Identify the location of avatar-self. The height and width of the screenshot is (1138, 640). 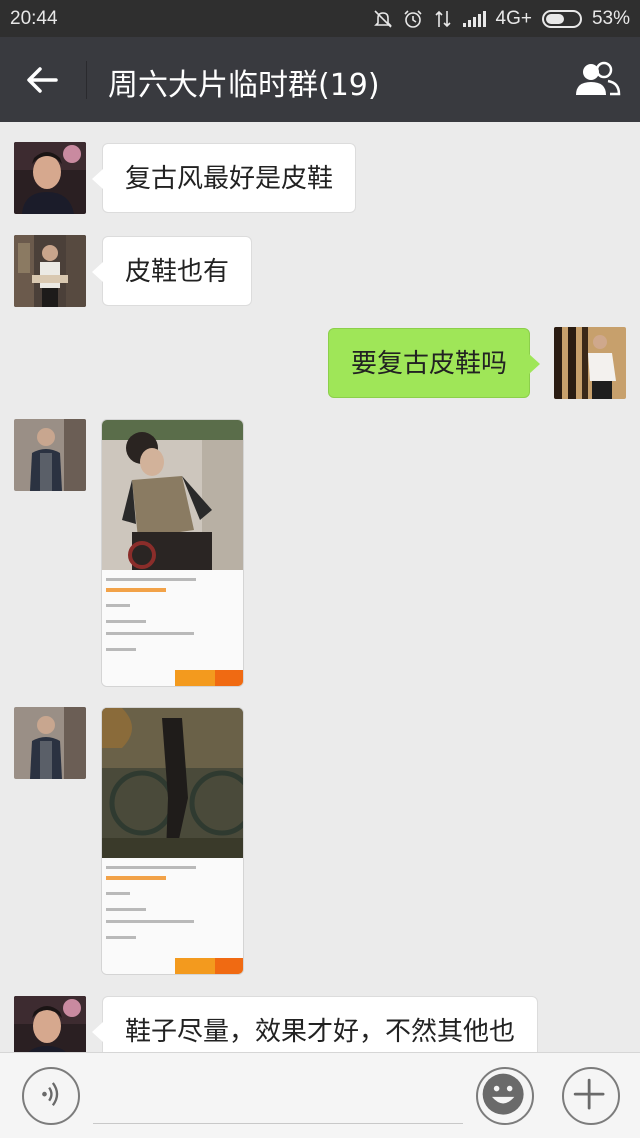
(590, 363).